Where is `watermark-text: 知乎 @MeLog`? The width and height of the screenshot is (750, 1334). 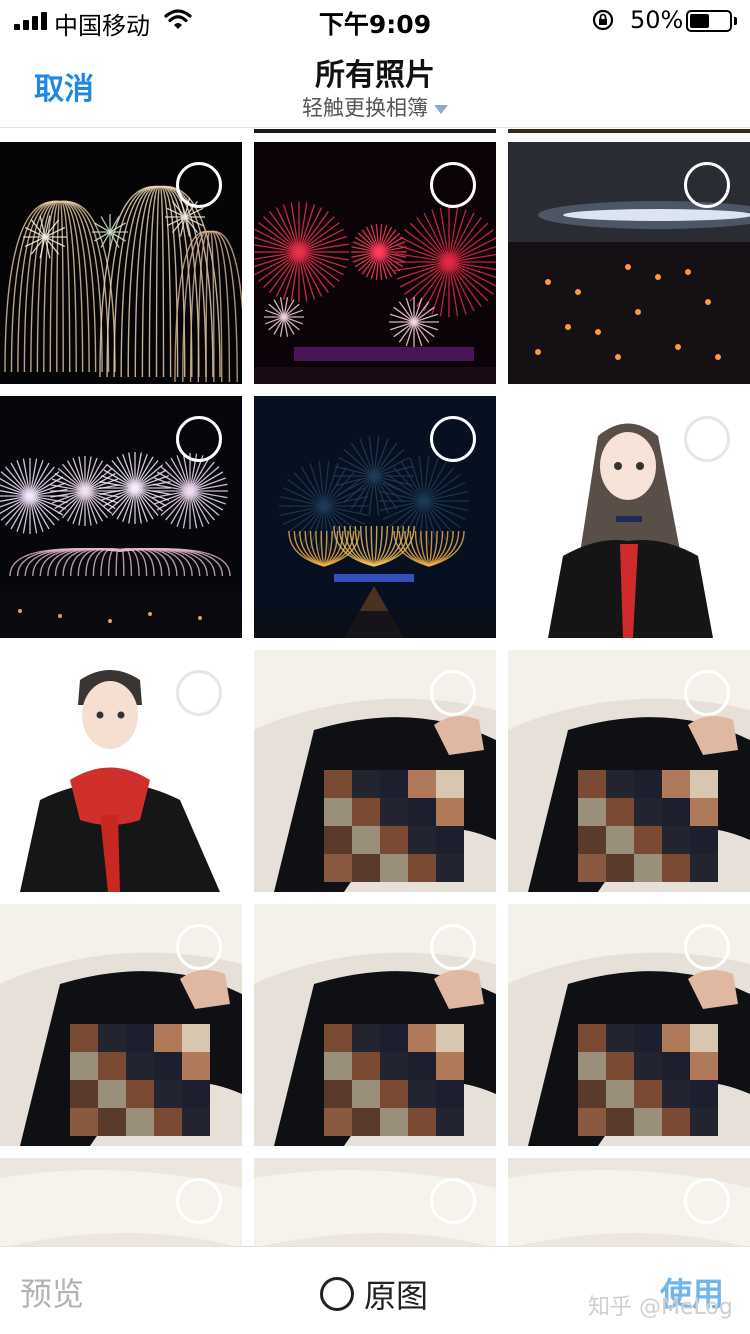 watermark-text: 知乎 @MeLog is located at coordinates (660, 1307).